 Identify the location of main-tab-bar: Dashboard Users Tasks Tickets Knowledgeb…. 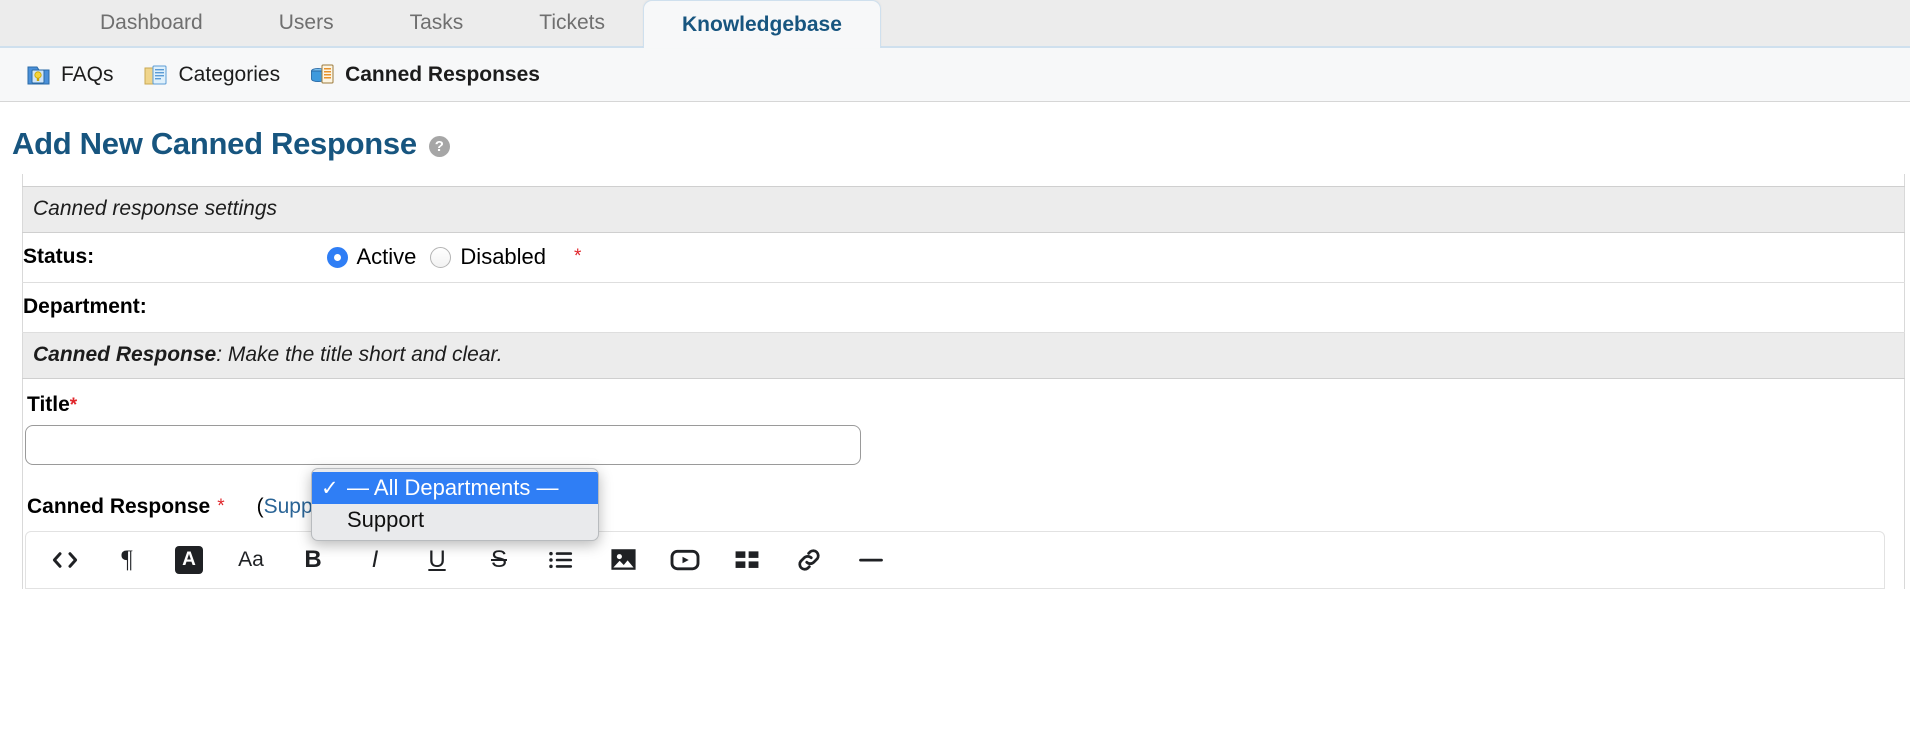
(955, 24).